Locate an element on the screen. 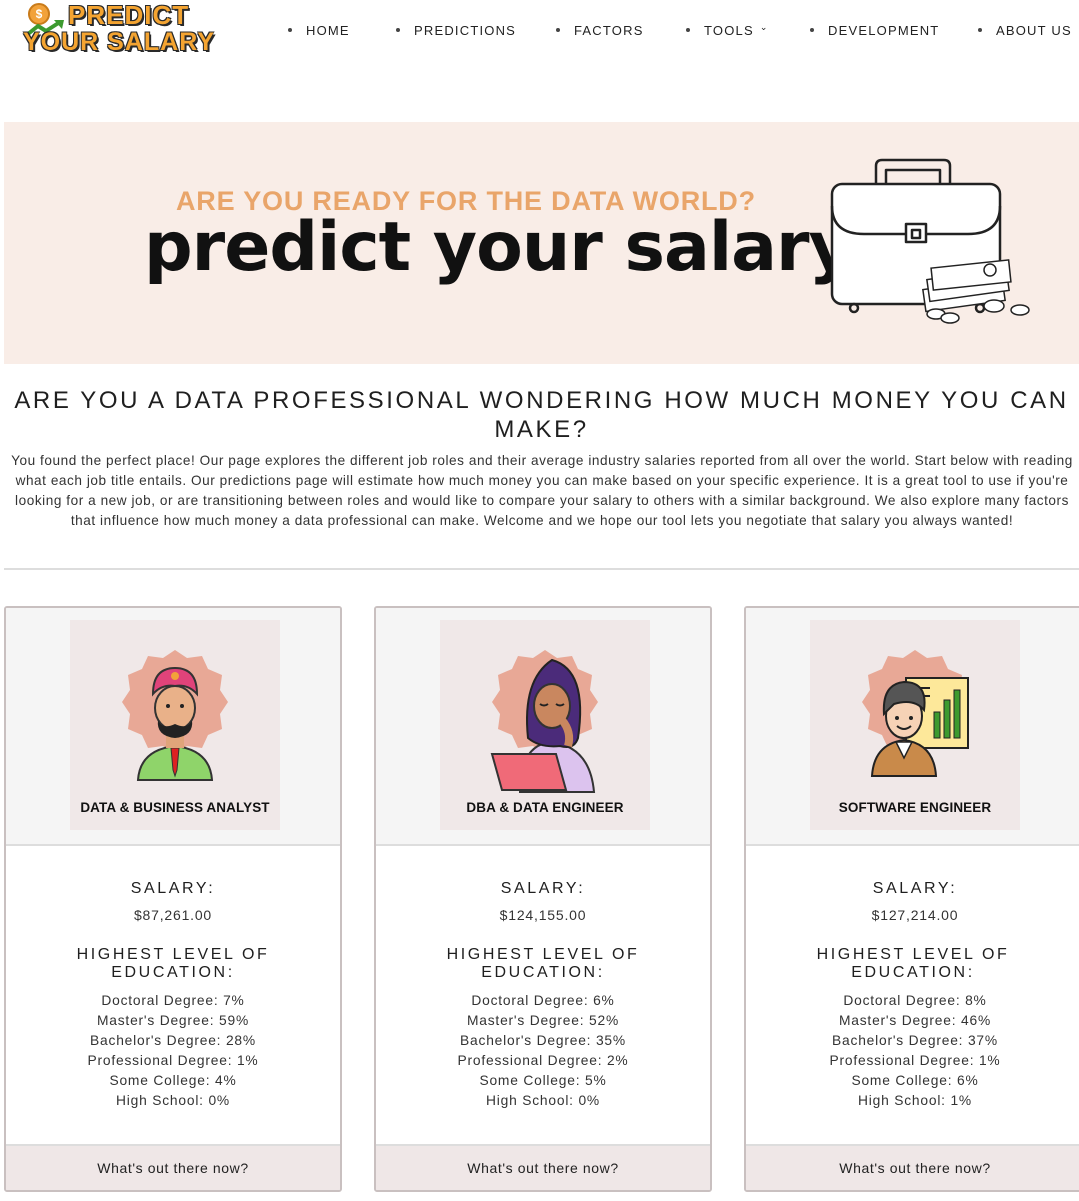  education-item: Doctoral Degree: 6% is located at coordinates (543, 1000).